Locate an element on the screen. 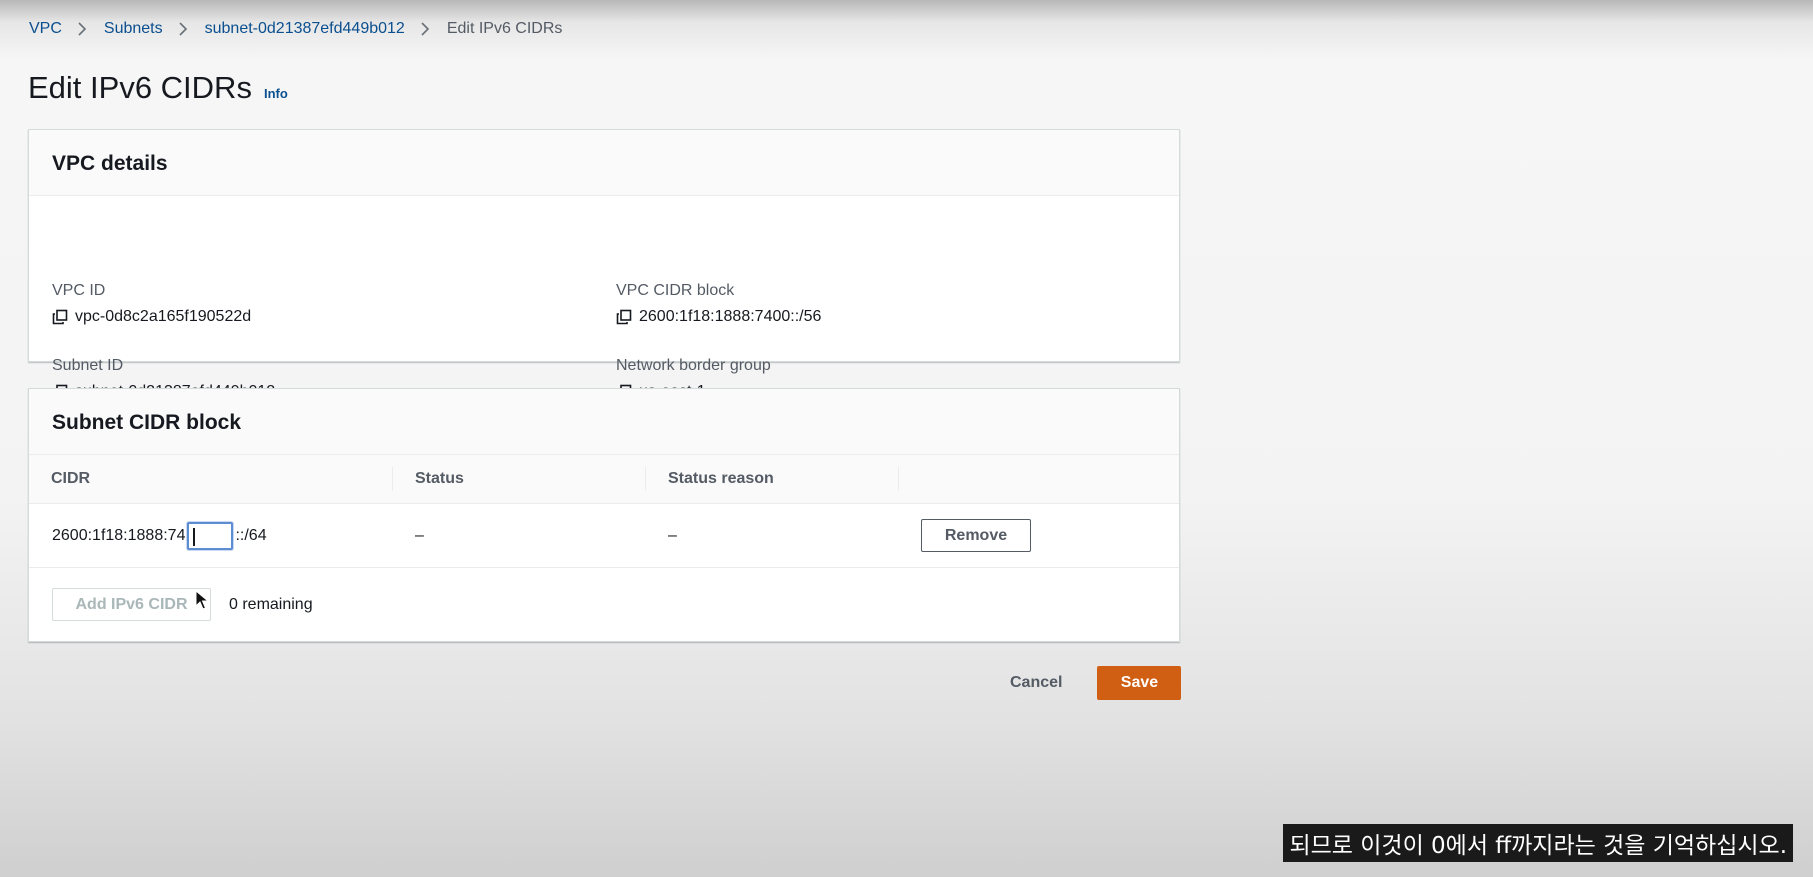  mouse-pointer-icon is located at coordinates (202, 600).